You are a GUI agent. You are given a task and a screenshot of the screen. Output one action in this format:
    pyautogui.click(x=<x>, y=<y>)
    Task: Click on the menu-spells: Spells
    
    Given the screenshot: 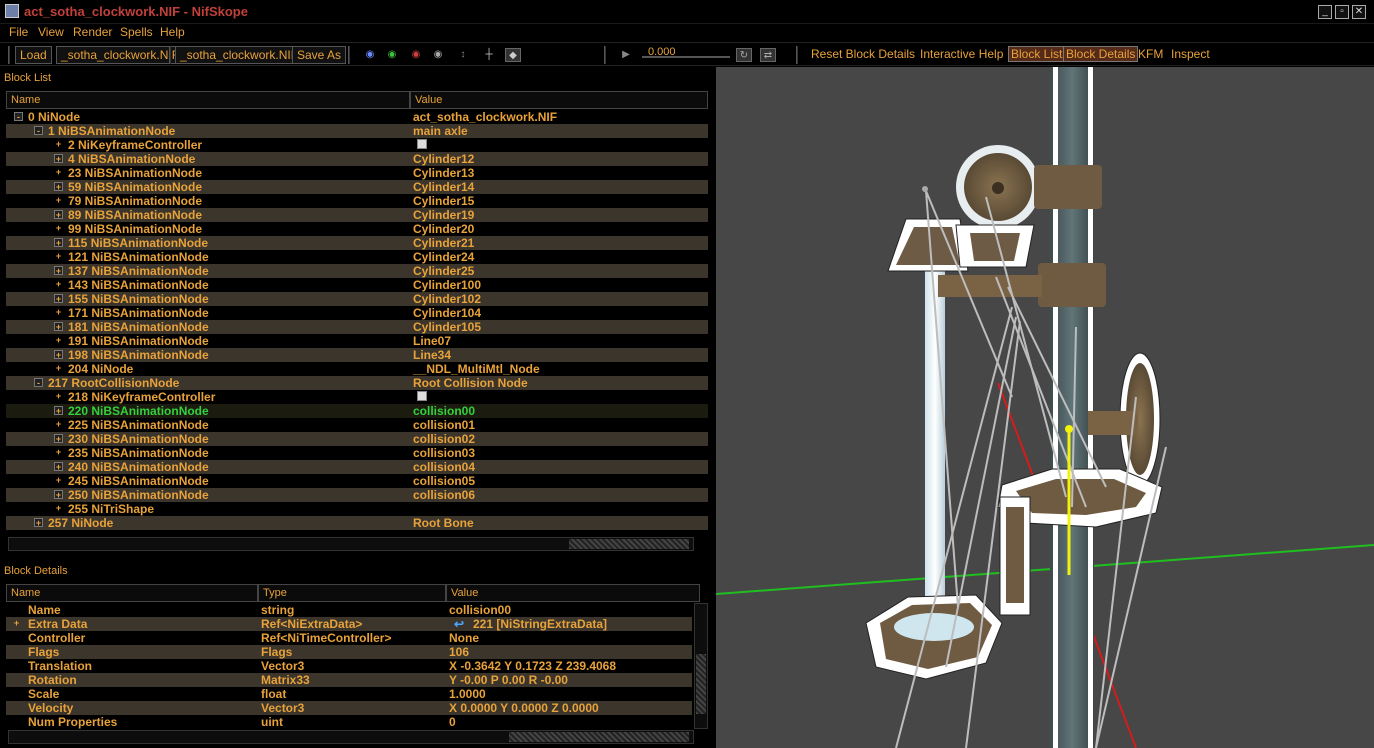 What is the action you would take?
    pyautogui.click(x=136, y=32)
    